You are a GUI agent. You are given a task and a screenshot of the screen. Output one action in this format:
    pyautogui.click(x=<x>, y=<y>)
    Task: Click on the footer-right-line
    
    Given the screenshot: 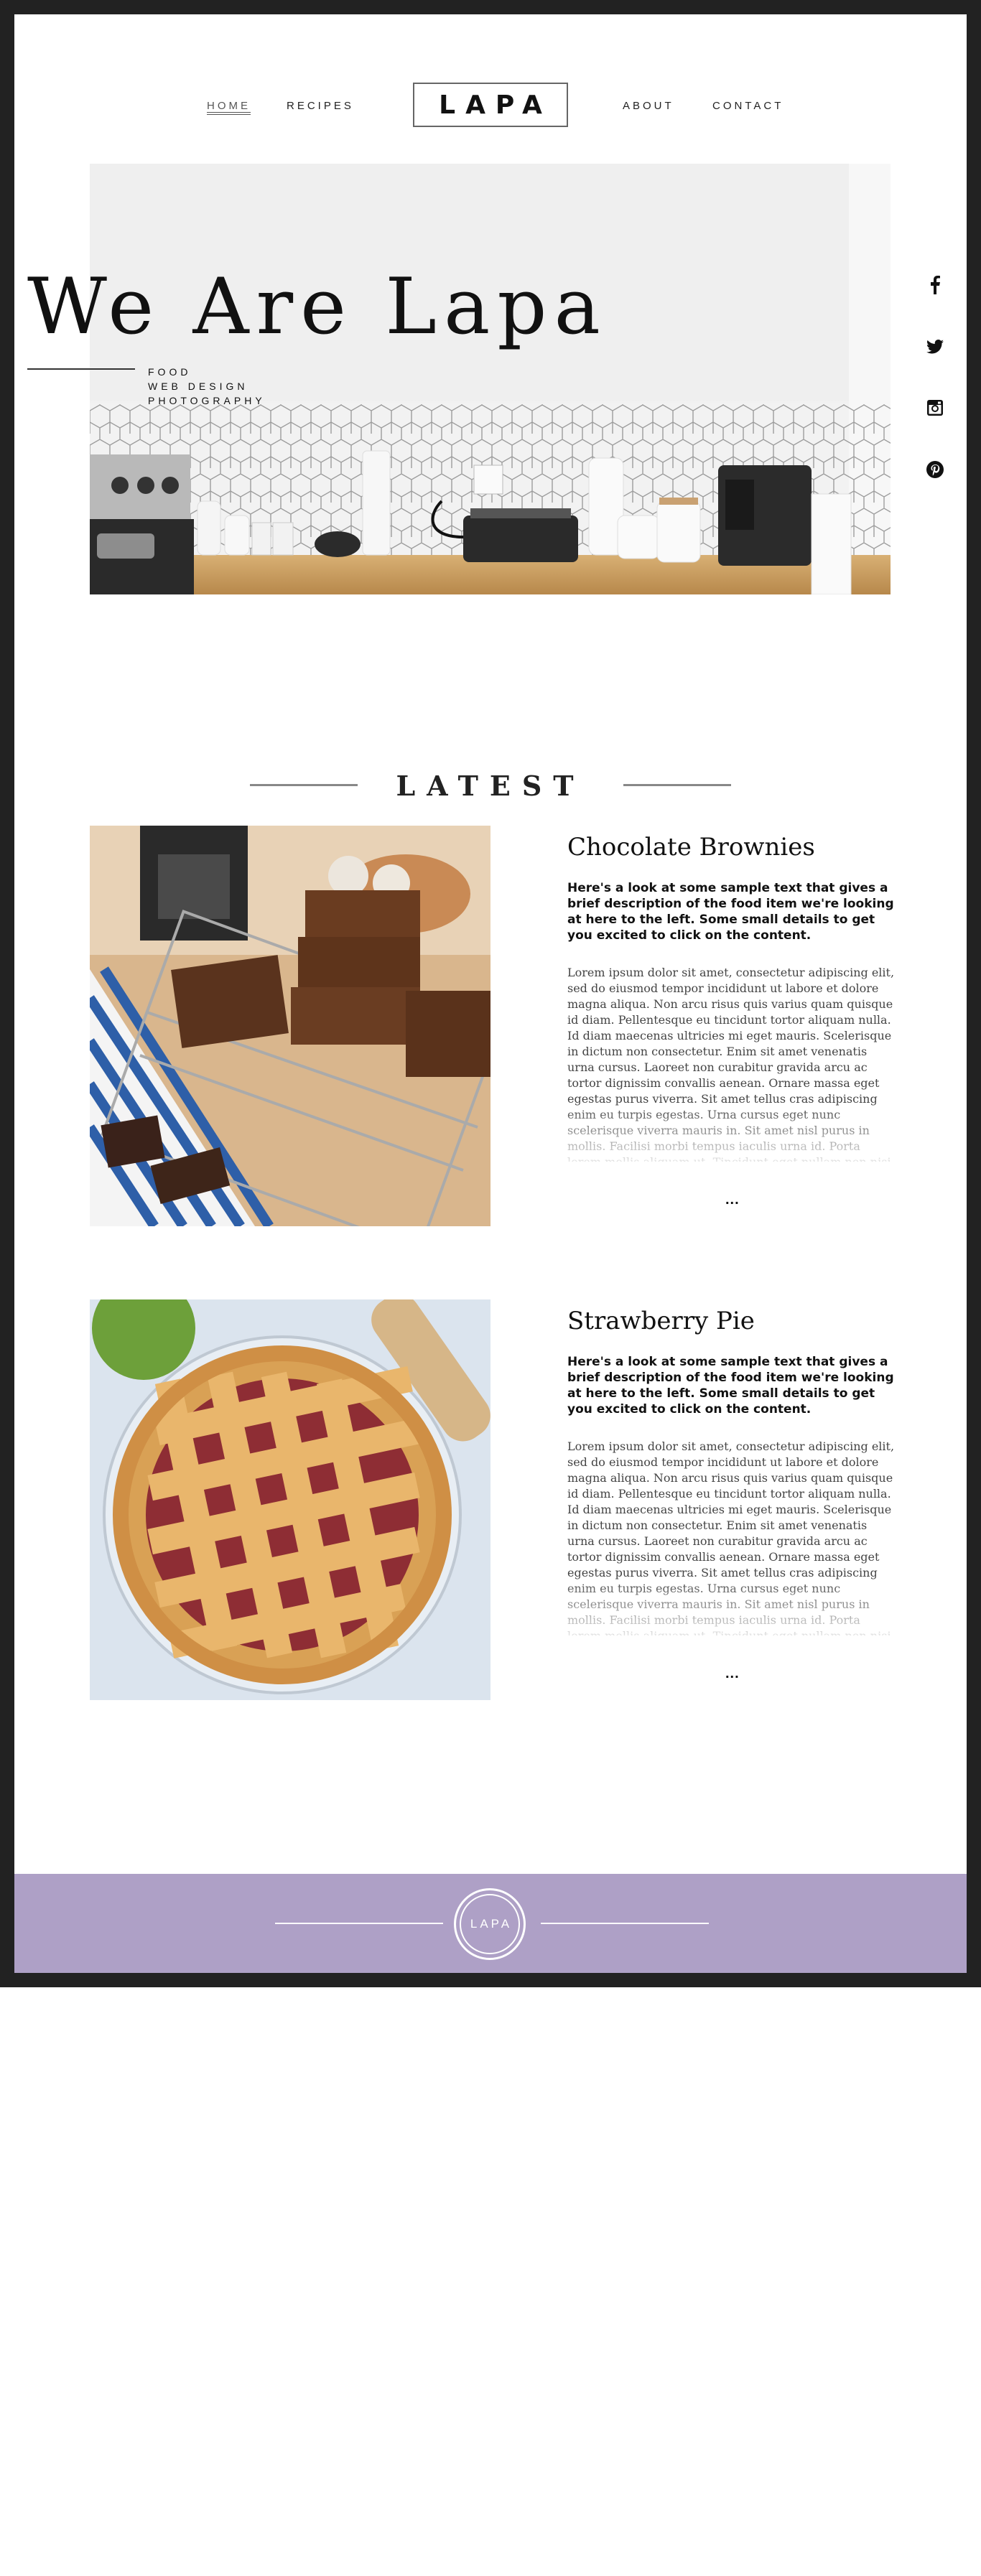 What is the action you would take?
    pyautogui.click(x=625, y=1923)
    